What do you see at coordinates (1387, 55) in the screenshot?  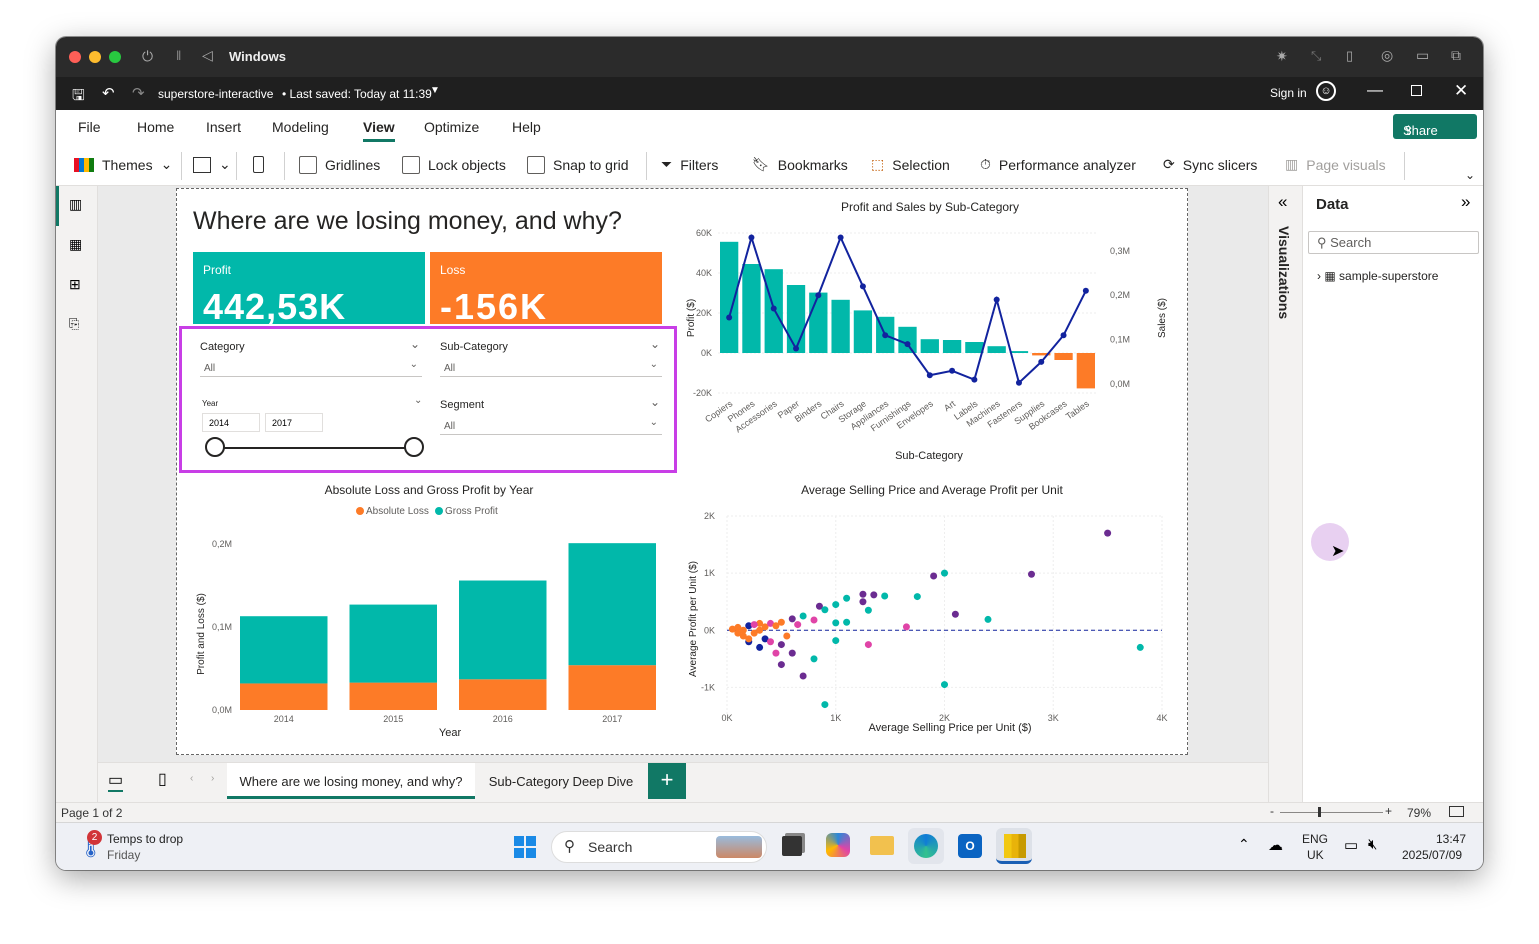 I see `disc-icon: ◎` at bounding box center [1387, 55].